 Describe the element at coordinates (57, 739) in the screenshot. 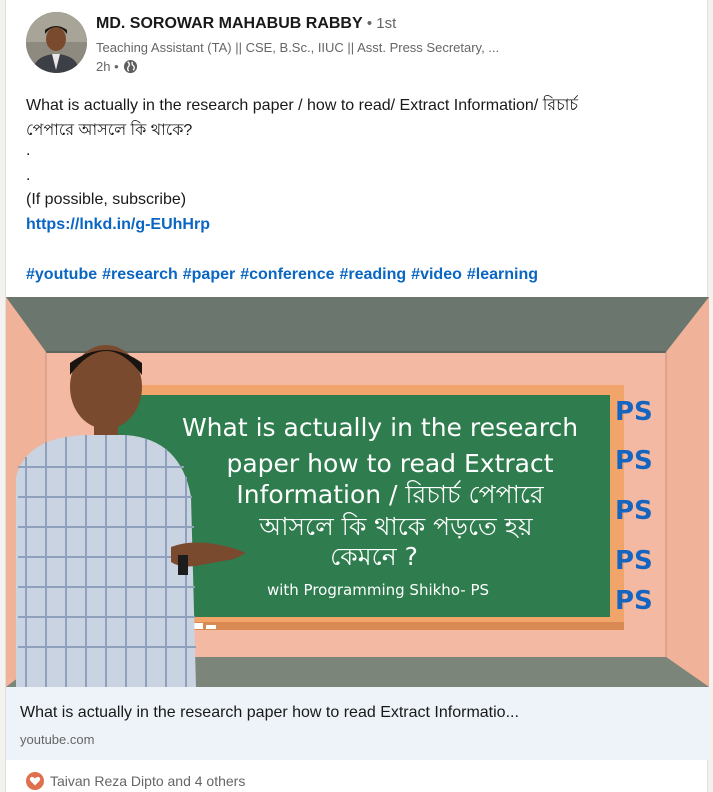

I see `preview-domain: youtube.com` at that location.